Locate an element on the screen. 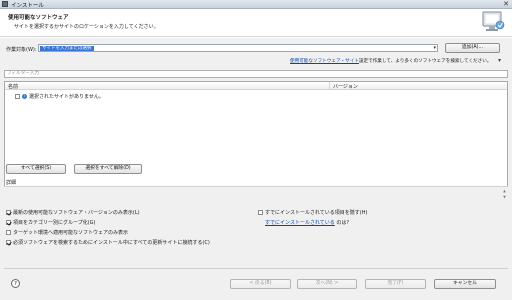 The height and width of the screenshot is (300, 512). deselect-all-button: 選択をすべて解除(D) is located at coordinates (108, 169).